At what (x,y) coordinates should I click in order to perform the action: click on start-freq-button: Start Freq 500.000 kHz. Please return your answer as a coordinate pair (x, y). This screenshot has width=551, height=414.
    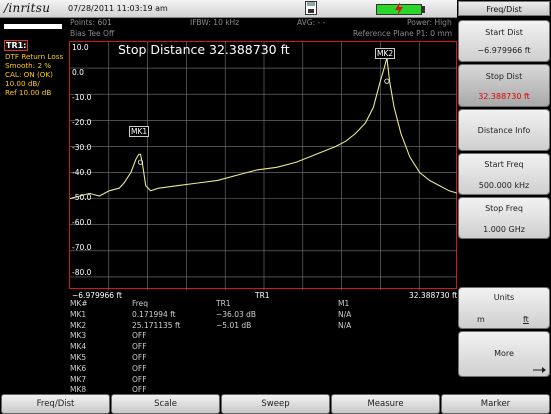
    Looking at the image, I should click on (504, 174).